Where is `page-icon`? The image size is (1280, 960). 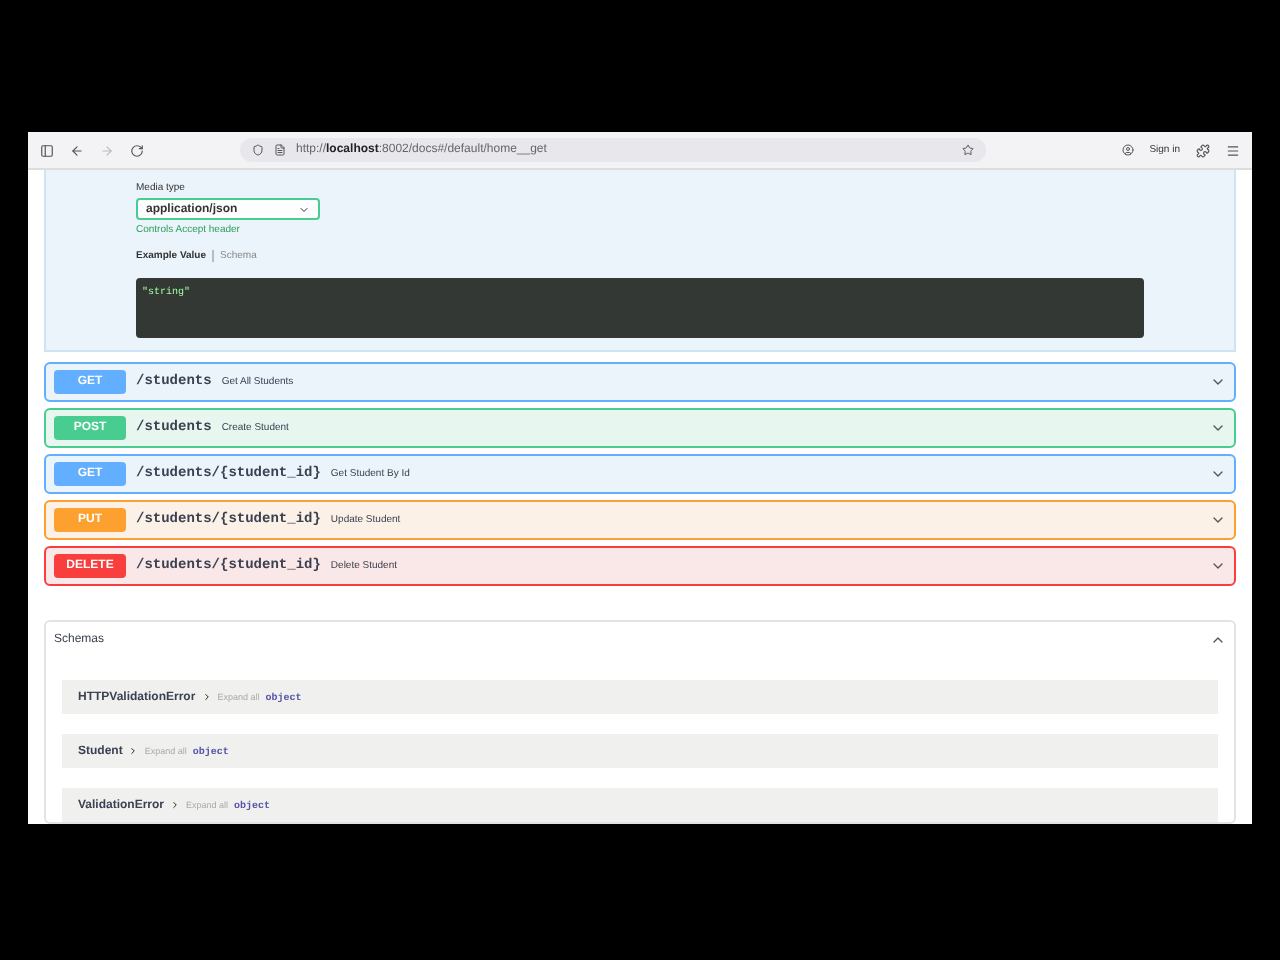 page-icon is located at coordinates (280, 150).